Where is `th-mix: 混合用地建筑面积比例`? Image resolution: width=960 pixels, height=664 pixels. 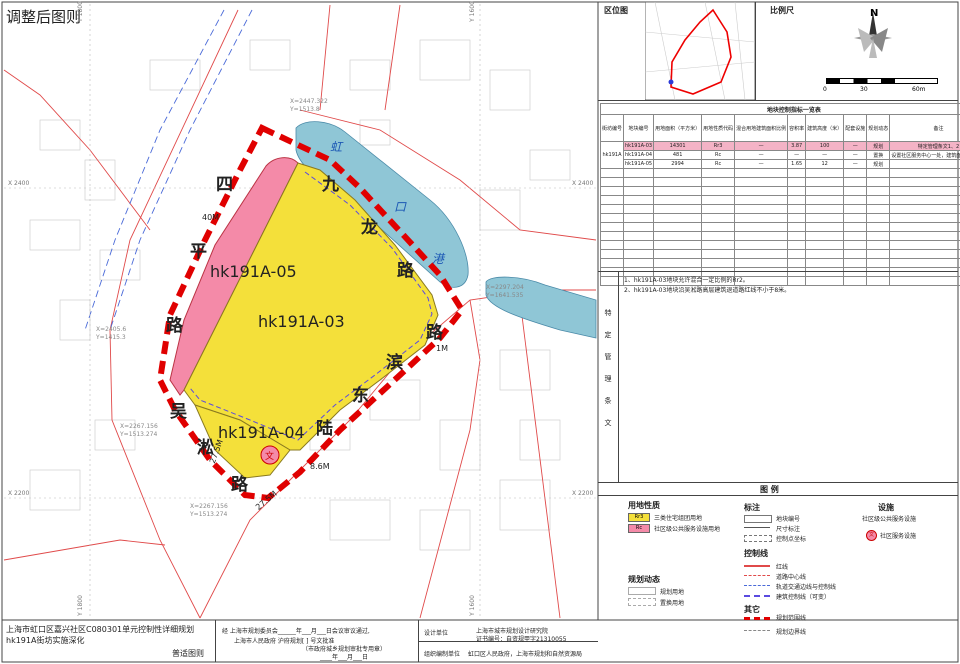 th-mix: 混合用地建筑面积比例 is located at coordinates (761, 128).